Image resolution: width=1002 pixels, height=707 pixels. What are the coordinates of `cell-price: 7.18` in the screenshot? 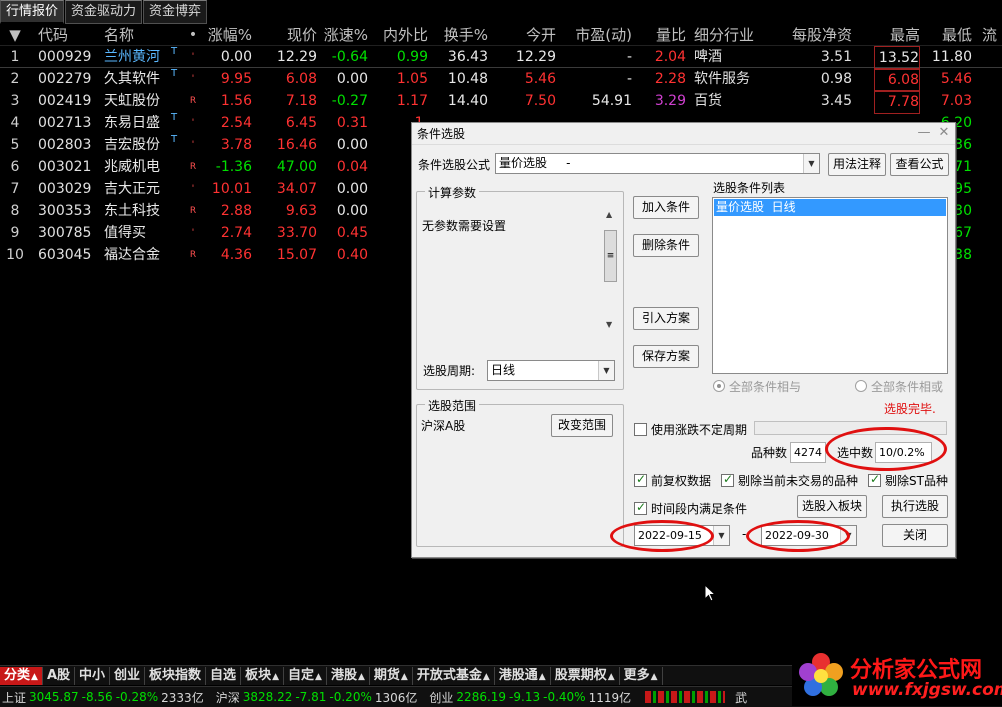 It's located at (301, 101).